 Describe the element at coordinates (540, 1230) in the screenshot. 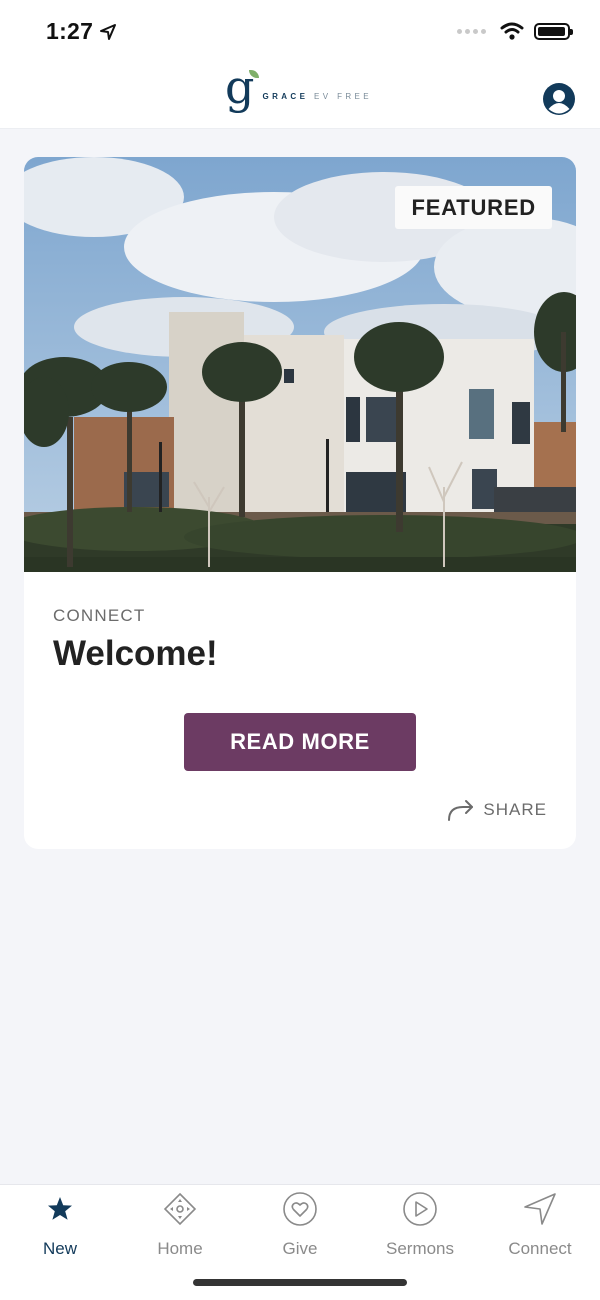

I see `tab-connect: Connect` at that location.